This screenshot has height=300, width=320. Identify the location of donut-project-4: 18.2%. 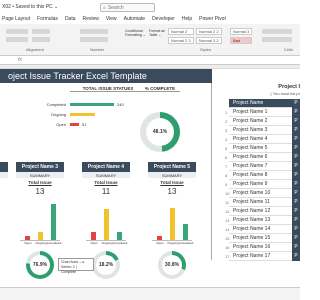
(106, 265).